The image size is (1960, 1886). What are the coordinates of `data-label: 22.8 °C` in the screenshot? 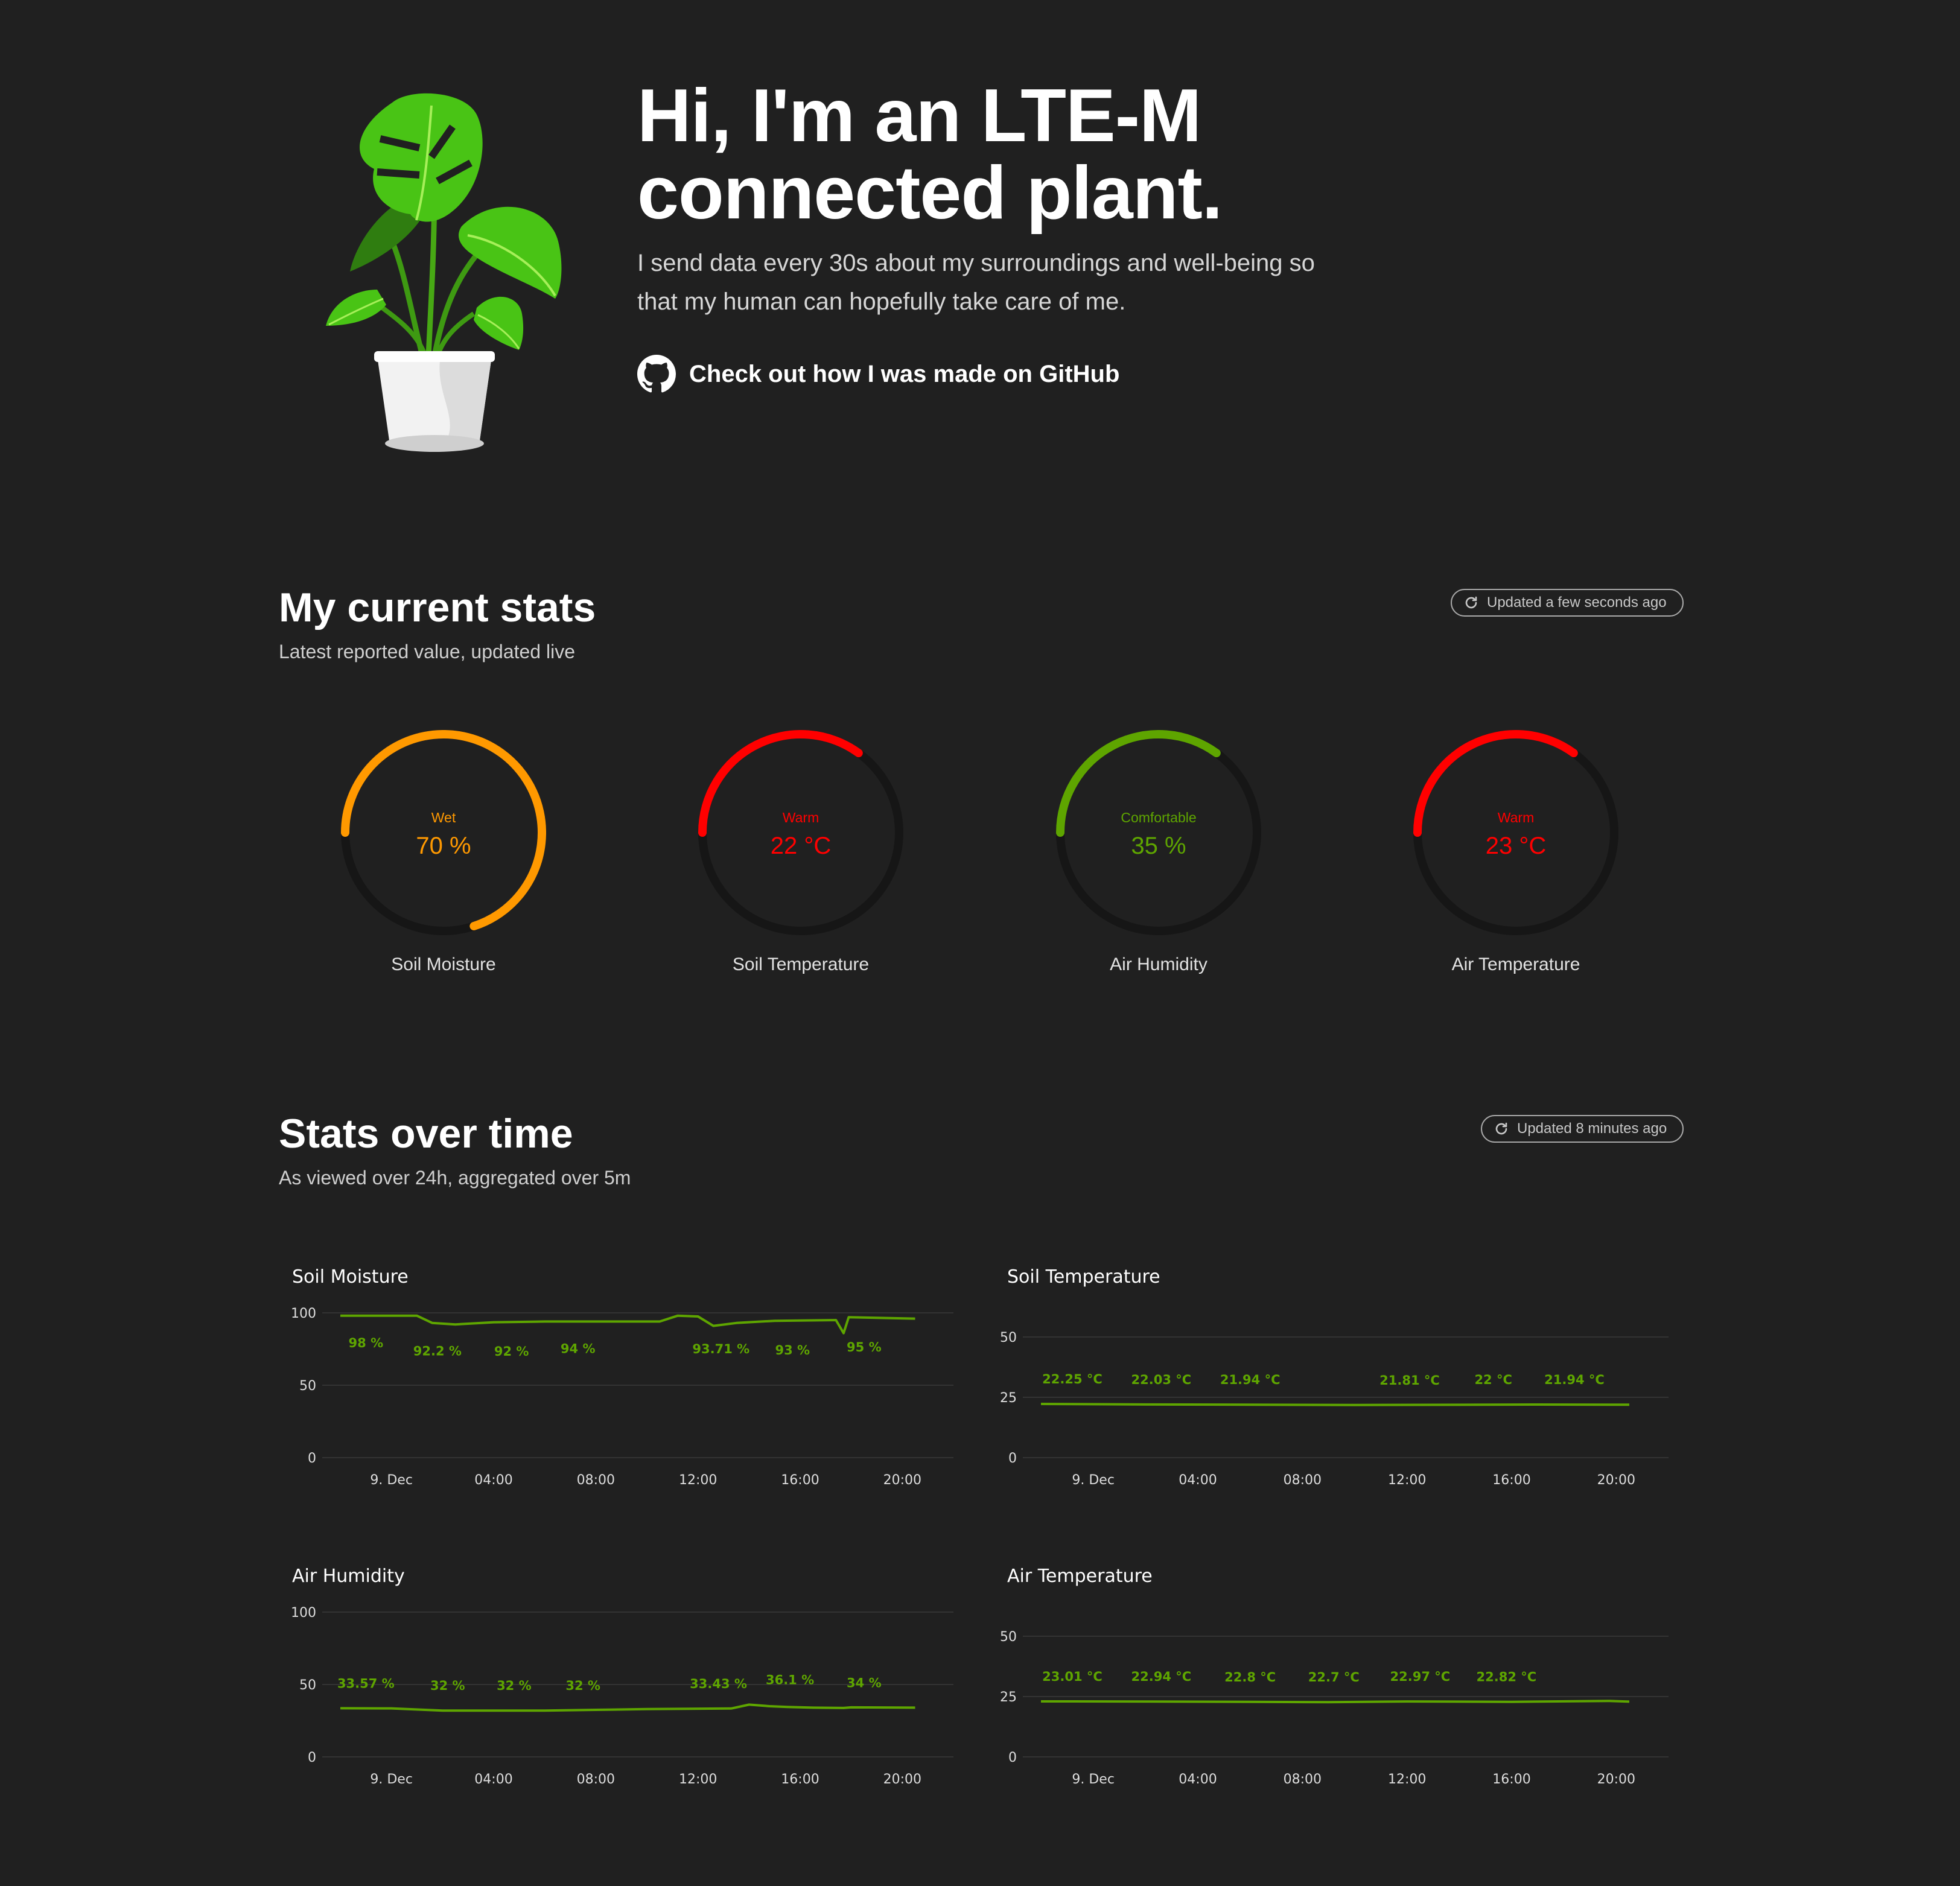 It's located at (1250, 1677).